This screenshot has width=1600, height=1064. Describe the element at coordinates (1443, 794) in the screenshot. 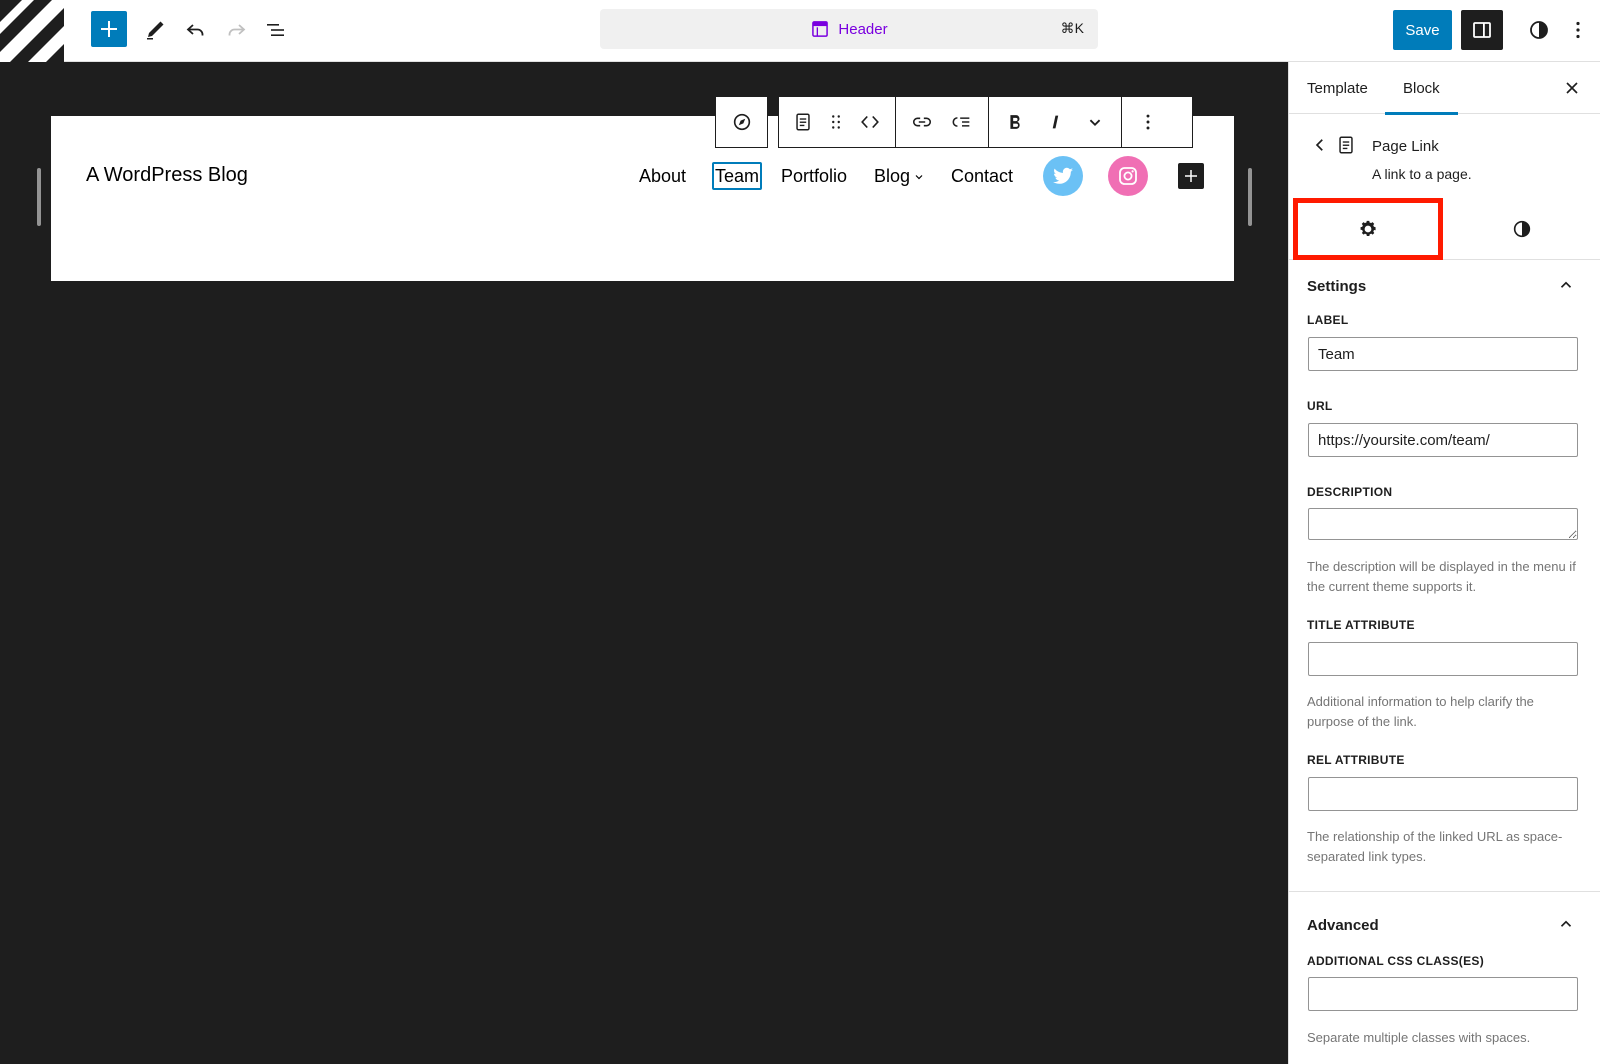

I see `rel-attribute-input` at that location.